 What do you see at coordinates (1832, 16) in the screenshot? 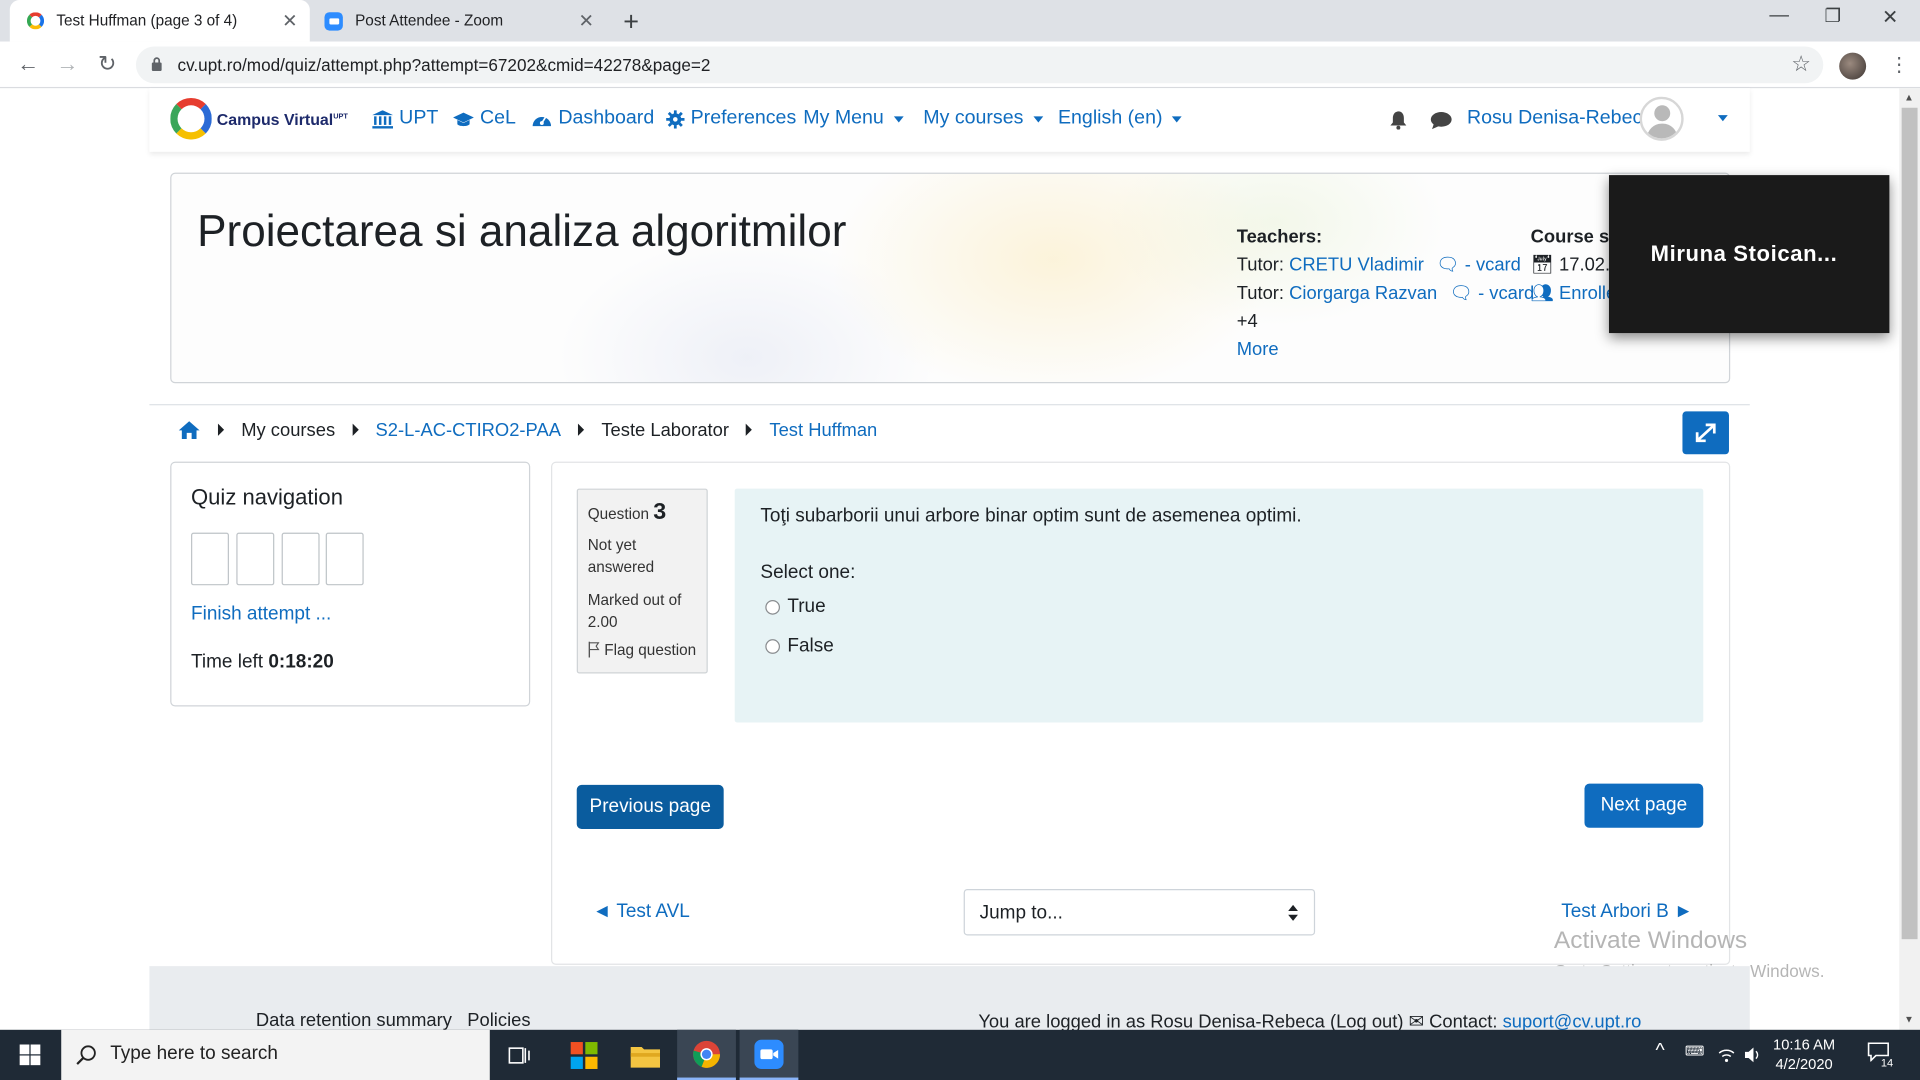
I see `restore-icon: ❐` at bounding box center [1832, 16].